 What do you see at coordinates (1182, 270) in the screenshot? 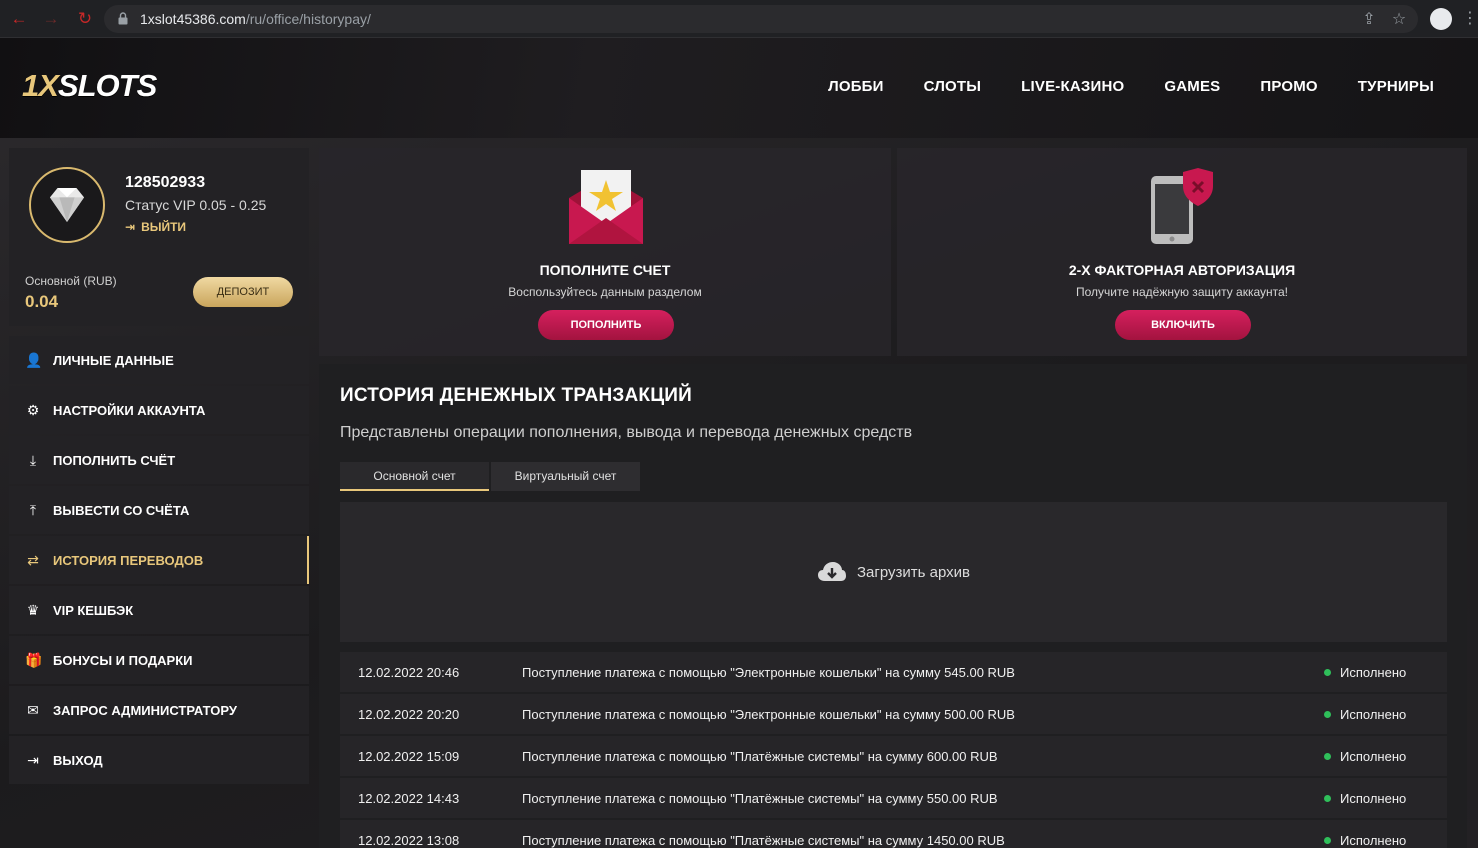
I see `two-factor-title: 2-Х ФАКТОРНАЯ АВТОРИЗАЦИЯ` at bounding box center [1182, 270].